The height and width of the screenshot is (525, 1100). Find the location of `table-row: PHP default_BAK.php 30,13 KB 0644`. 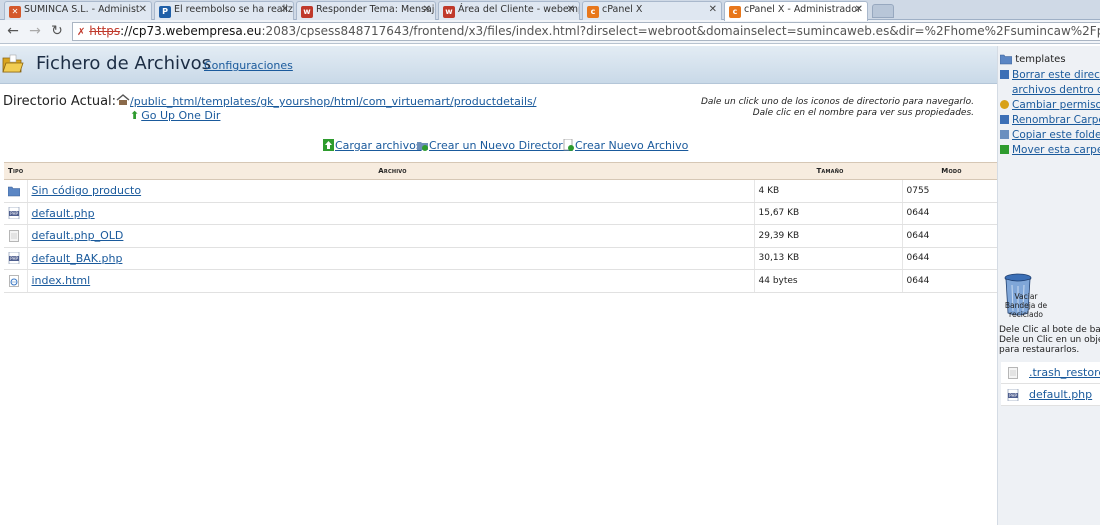

table-row: PHP default_BAK.php 30,13 KB 0644 is located at coordinates (500, 258).